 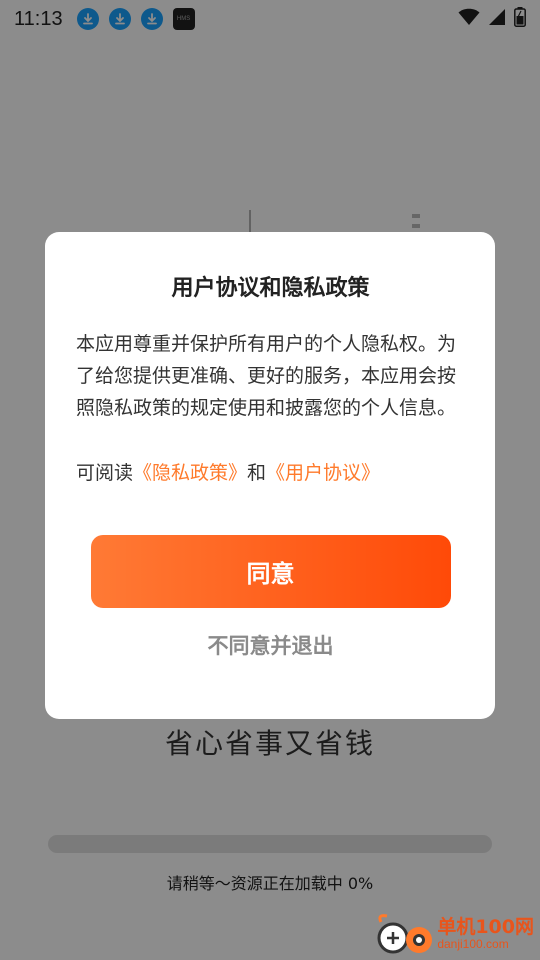 I want to click on read-prefix: 可阅读, so click(x=105, y=473).